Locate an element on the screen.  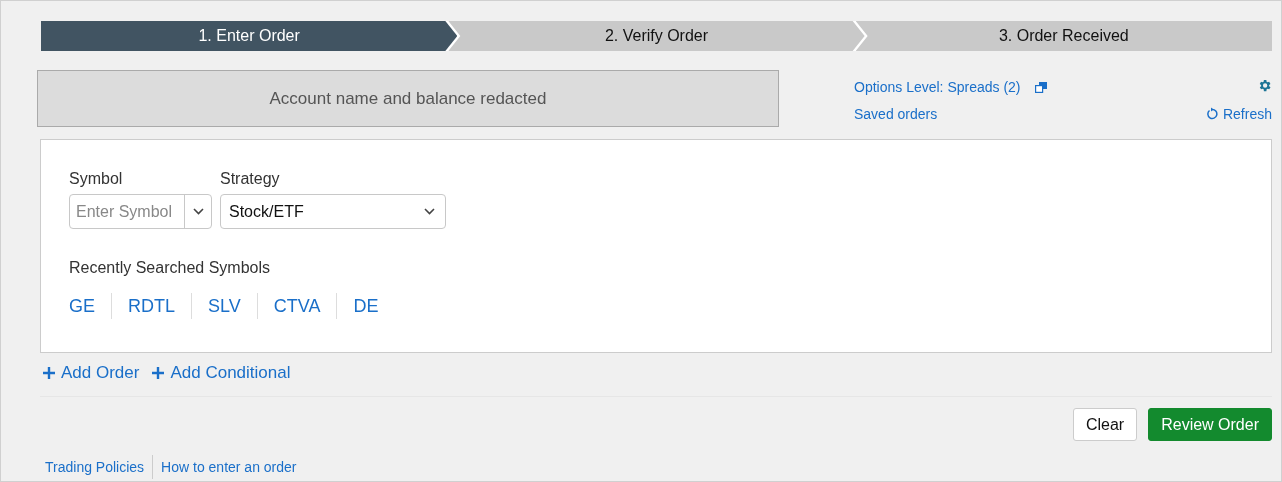
add-link: Add Conditional is located at coordinates (221, 373).